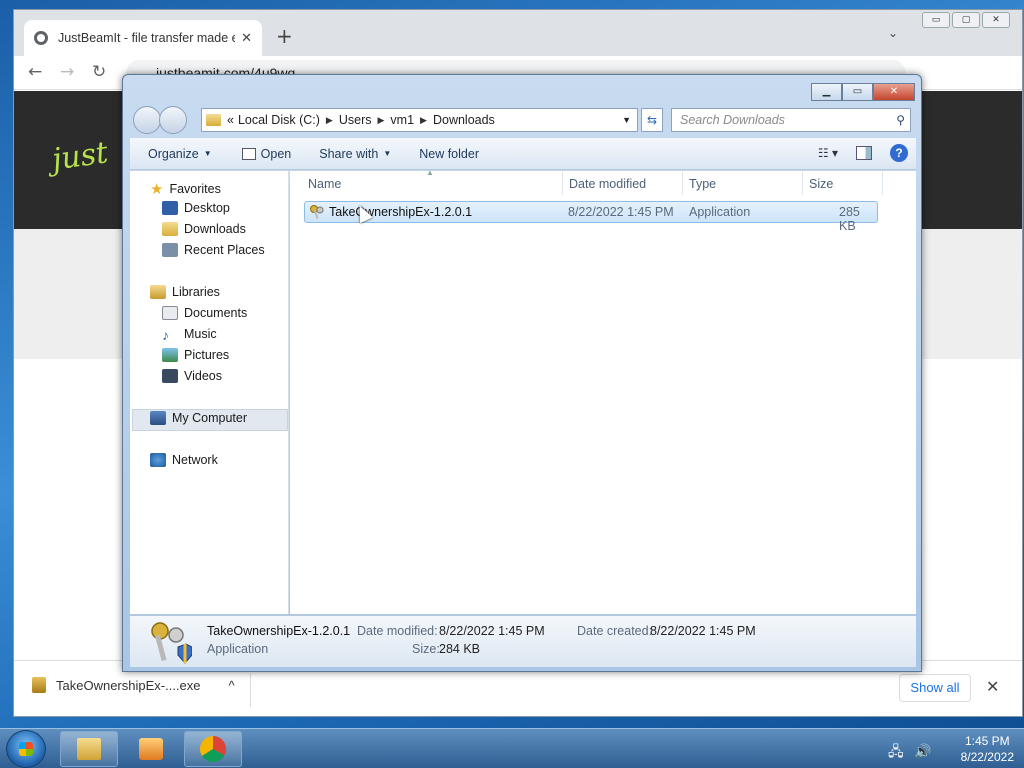 The width and height of the screenshot is (1024, 768). What do you see at coordinates (99, 72) in the screenshot?
I see `reload-icon: ↻` at bounding box center [99, 72].